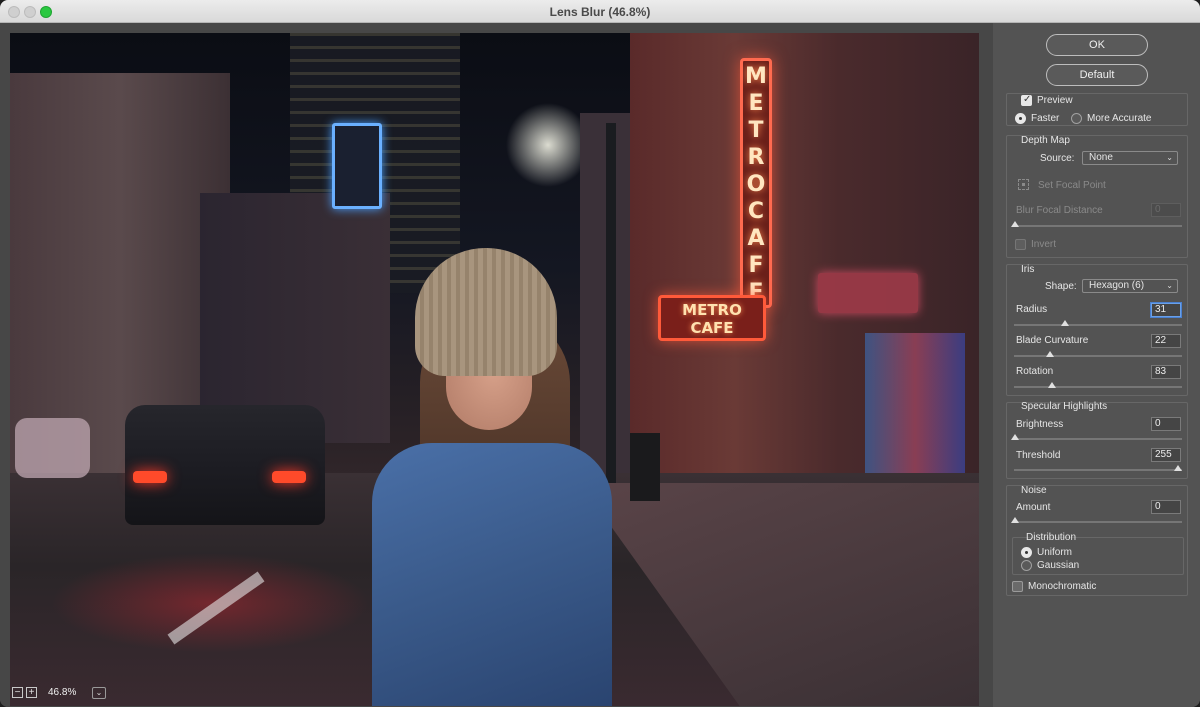 Image resolution: width=1200 pixels, height=707 pixels. Describe the element at coordinates (1015, 520) in the screenshot. I see `amount-slider-handle` at that location.